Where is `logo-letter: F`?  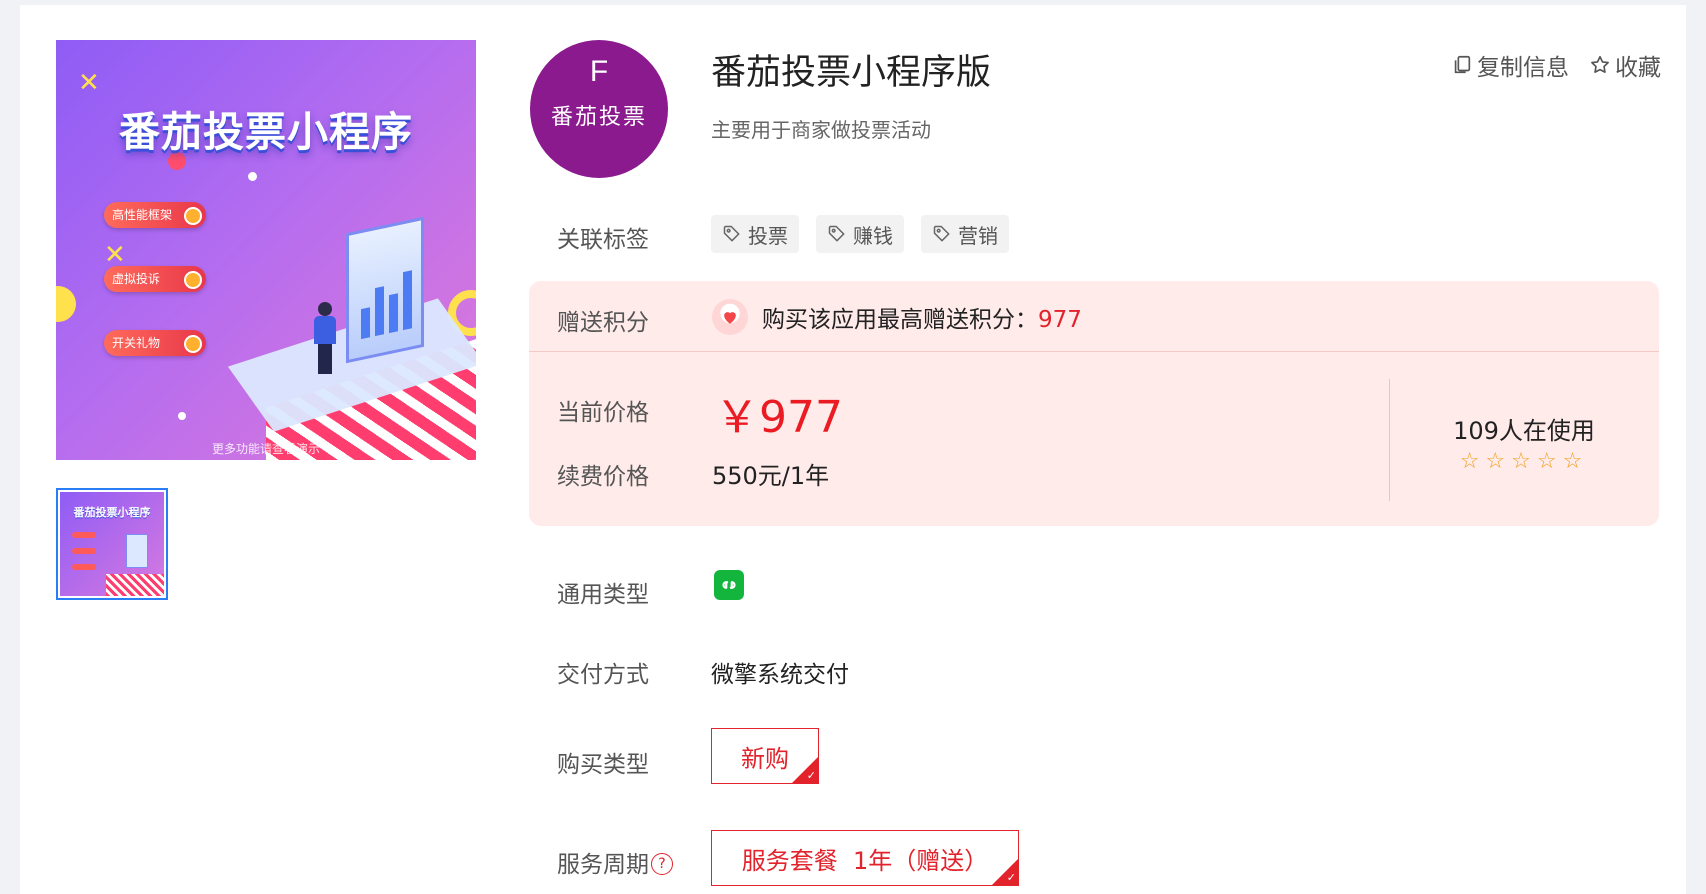
logo-letter: F is located at coordinates (599, 71).